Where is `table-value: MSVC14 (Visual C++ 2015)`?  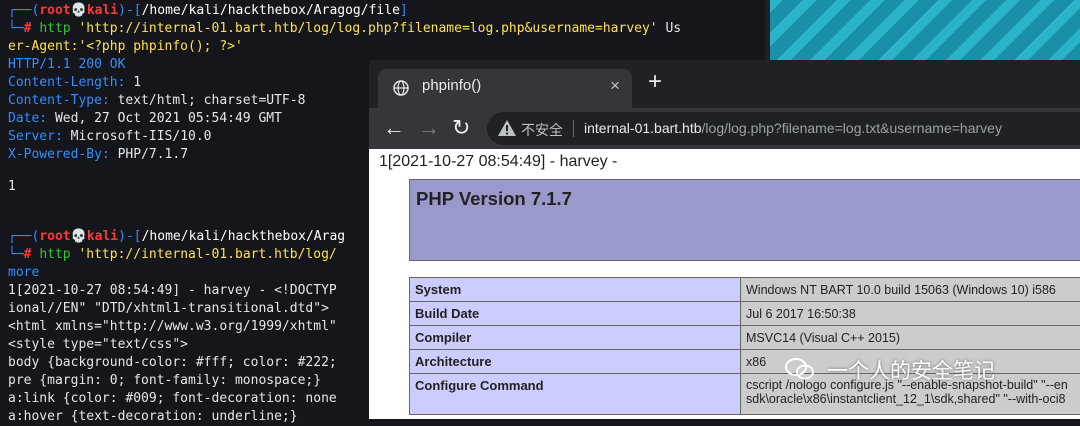
table-value: MSVC14 (Visual C++ 2015) is located at coordinates (910, 338).